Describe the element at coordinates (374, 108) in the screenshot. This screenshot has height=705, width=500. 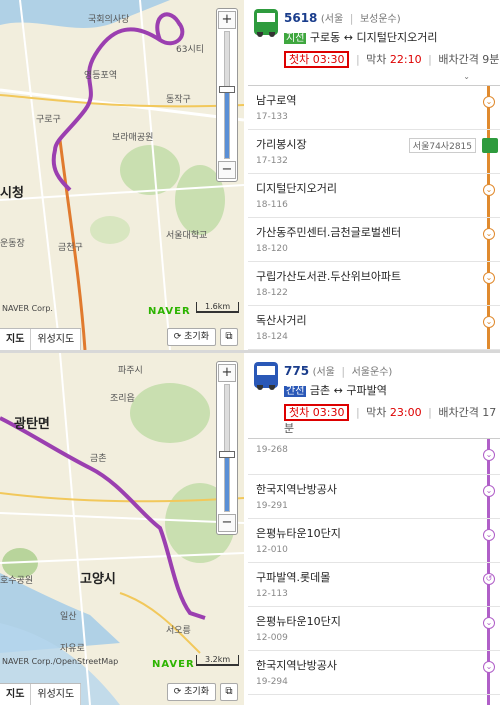
I see `stop-item: 남구로역 17-133 ⌄` at that location.